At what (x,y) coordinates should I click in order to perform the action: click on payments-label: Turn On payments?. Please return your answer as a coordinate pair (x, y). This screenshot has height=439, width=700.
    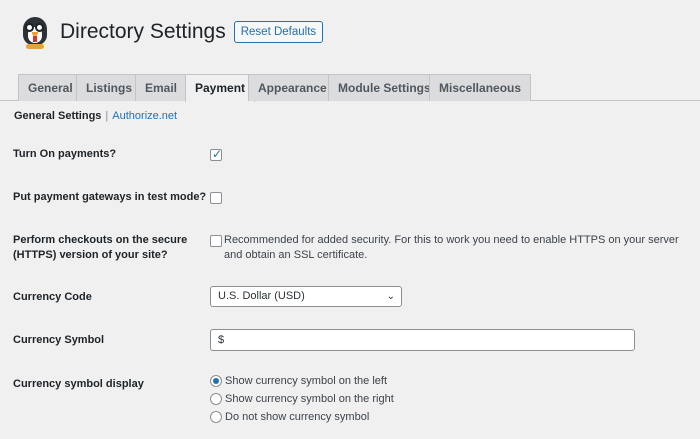
    Looking at the image, I should click on (65, 154).